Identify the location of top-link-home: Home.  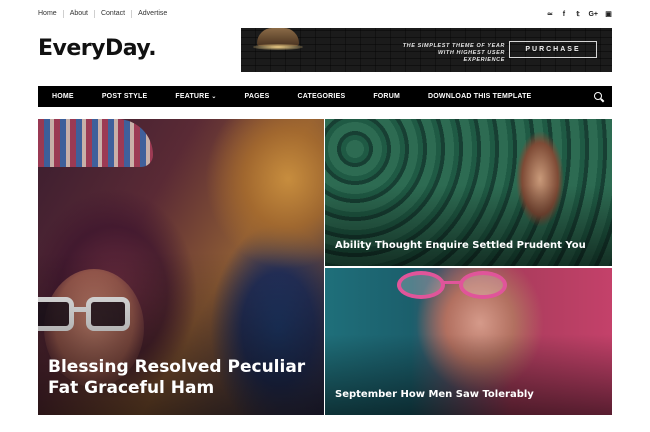
(50, 14).